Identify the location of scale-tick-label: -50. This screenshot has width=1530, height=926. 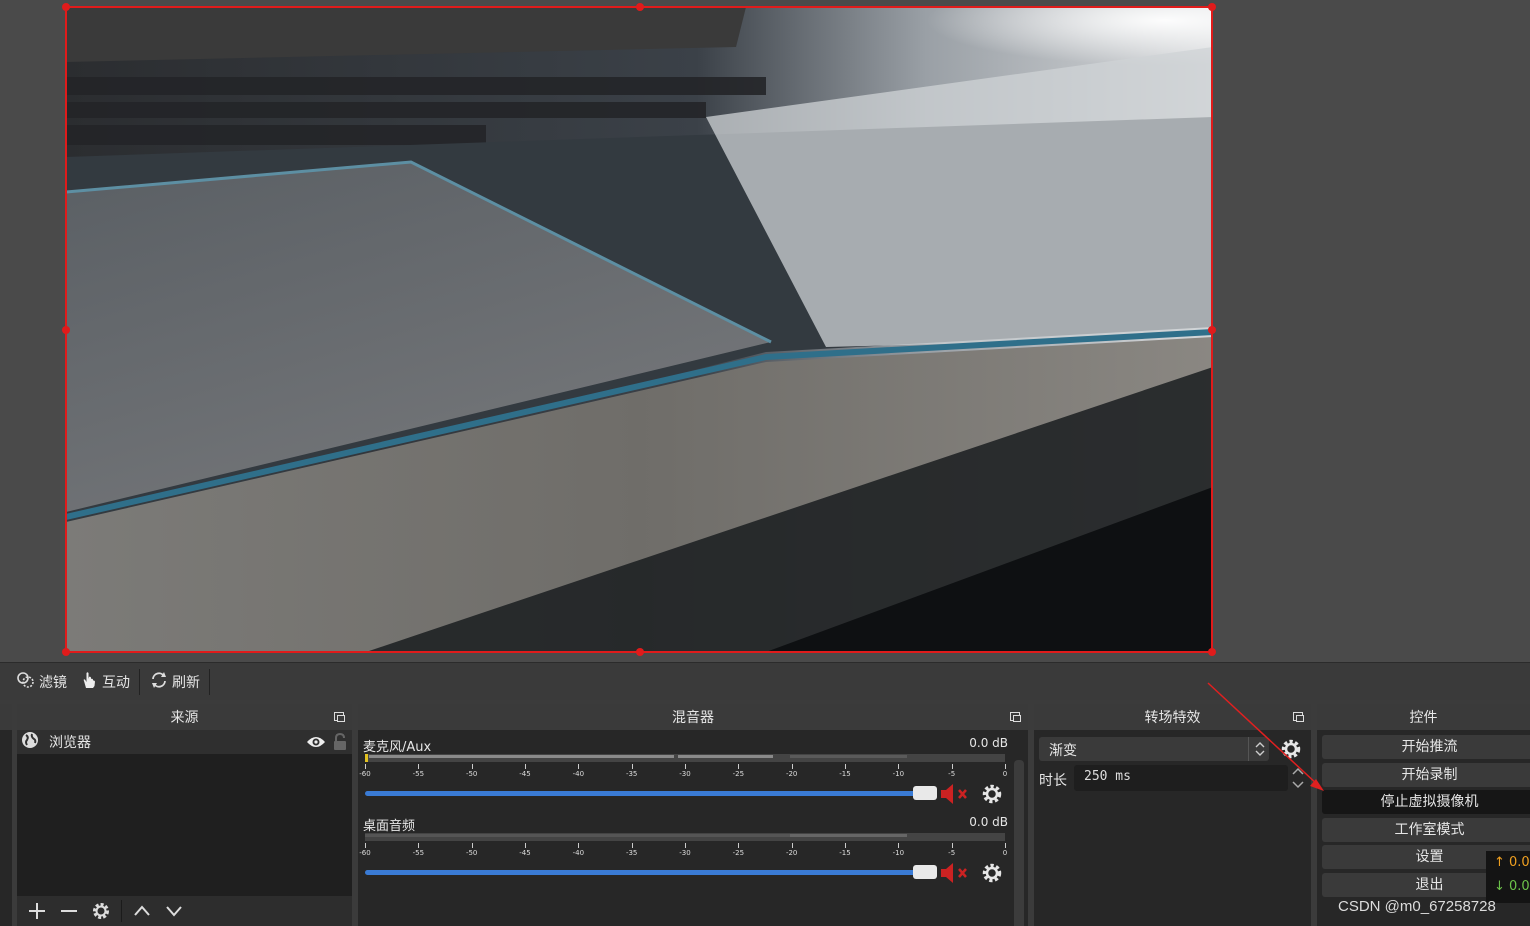
(471, 774).